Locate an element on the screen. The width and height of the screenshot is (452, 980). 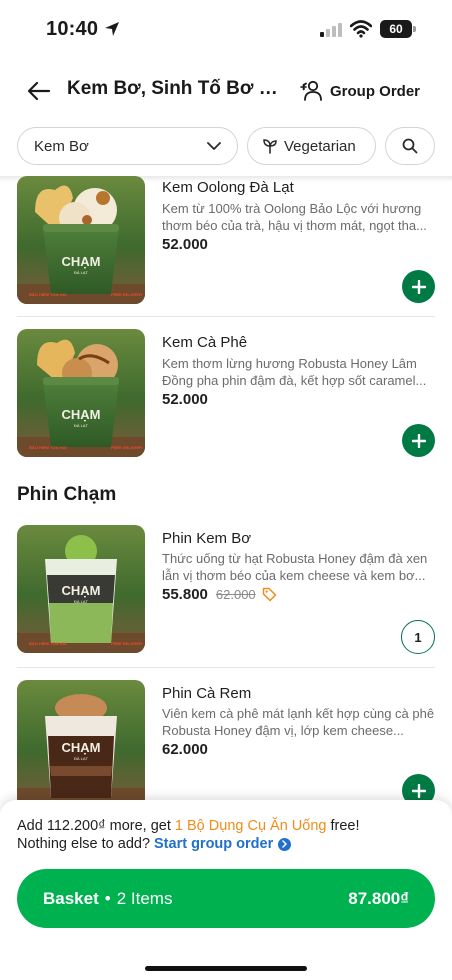
leaf-icon is located at coordinates (270, 146).